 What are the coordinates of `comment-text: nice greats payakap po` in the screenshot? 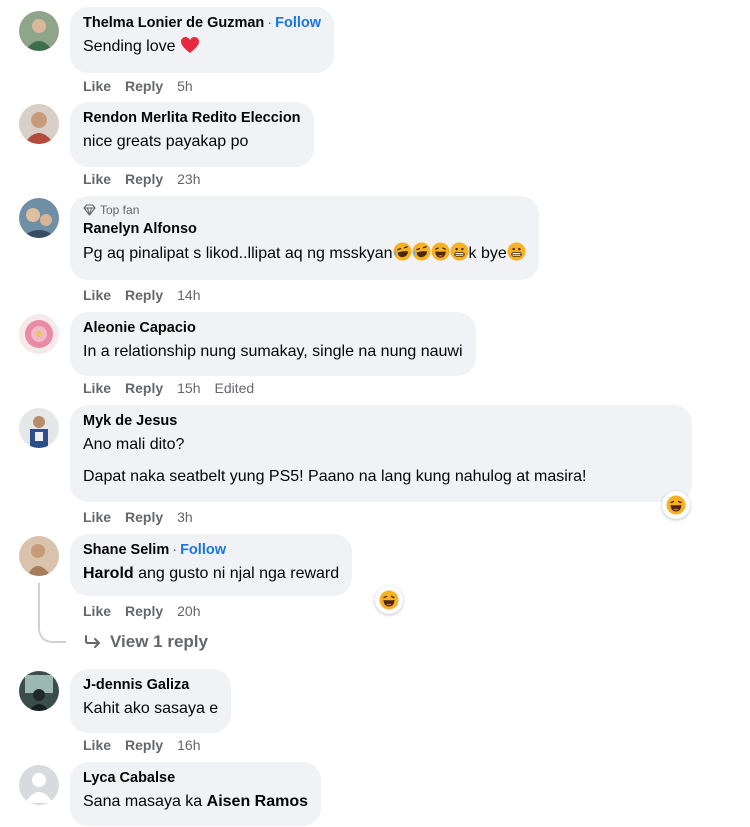 It's located at (166, 141).